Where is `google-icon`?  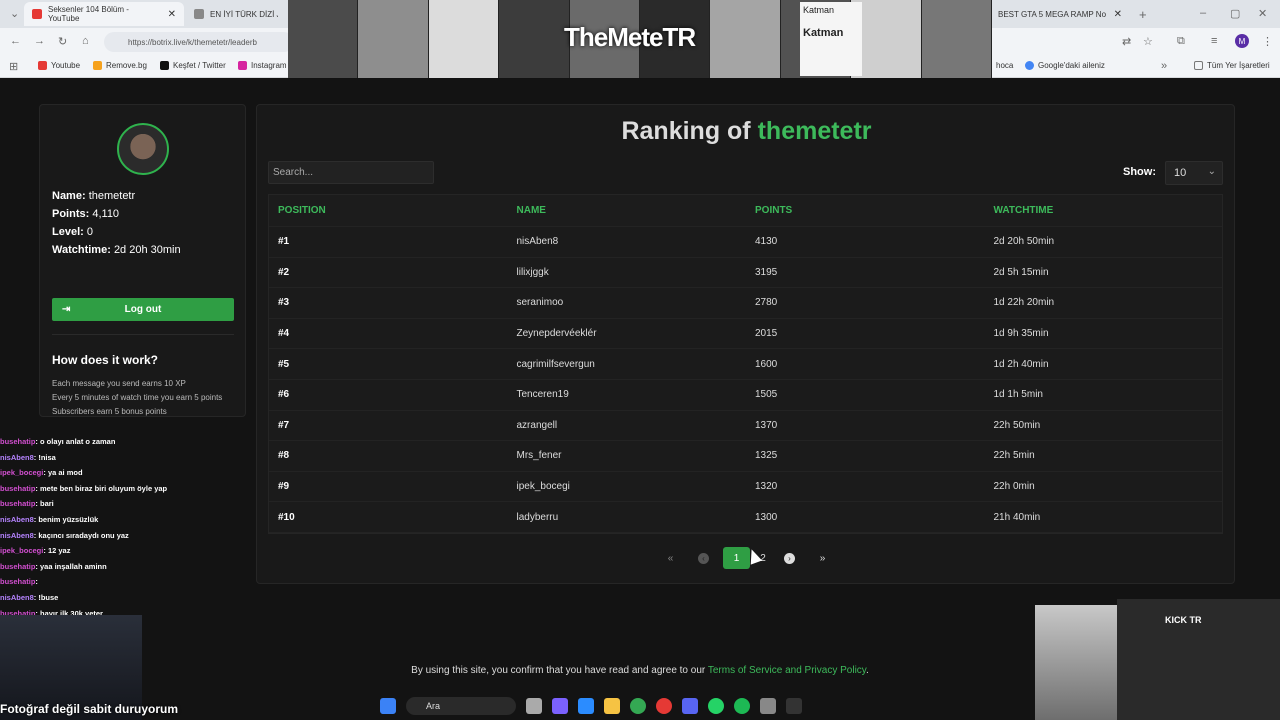
google-icon is located at coordinates (1029, 65).